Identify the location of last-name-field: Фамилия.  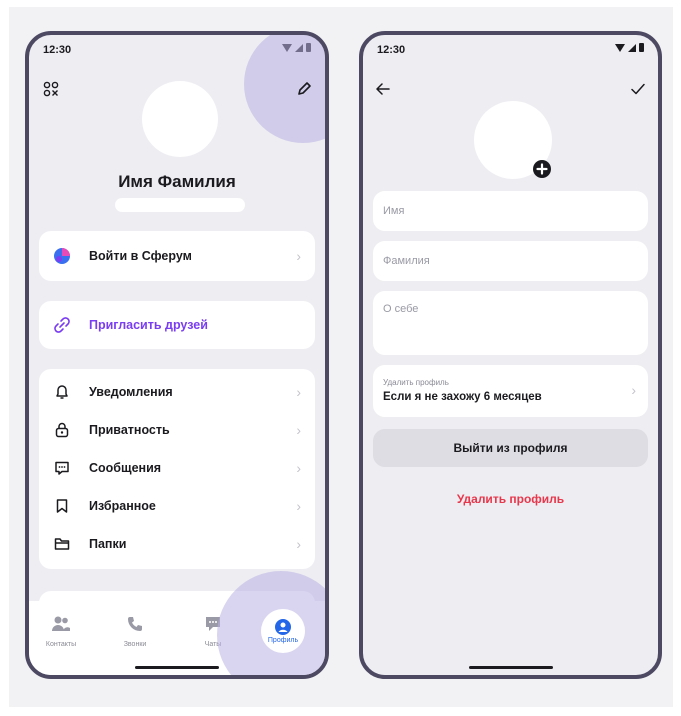
(510, 261).